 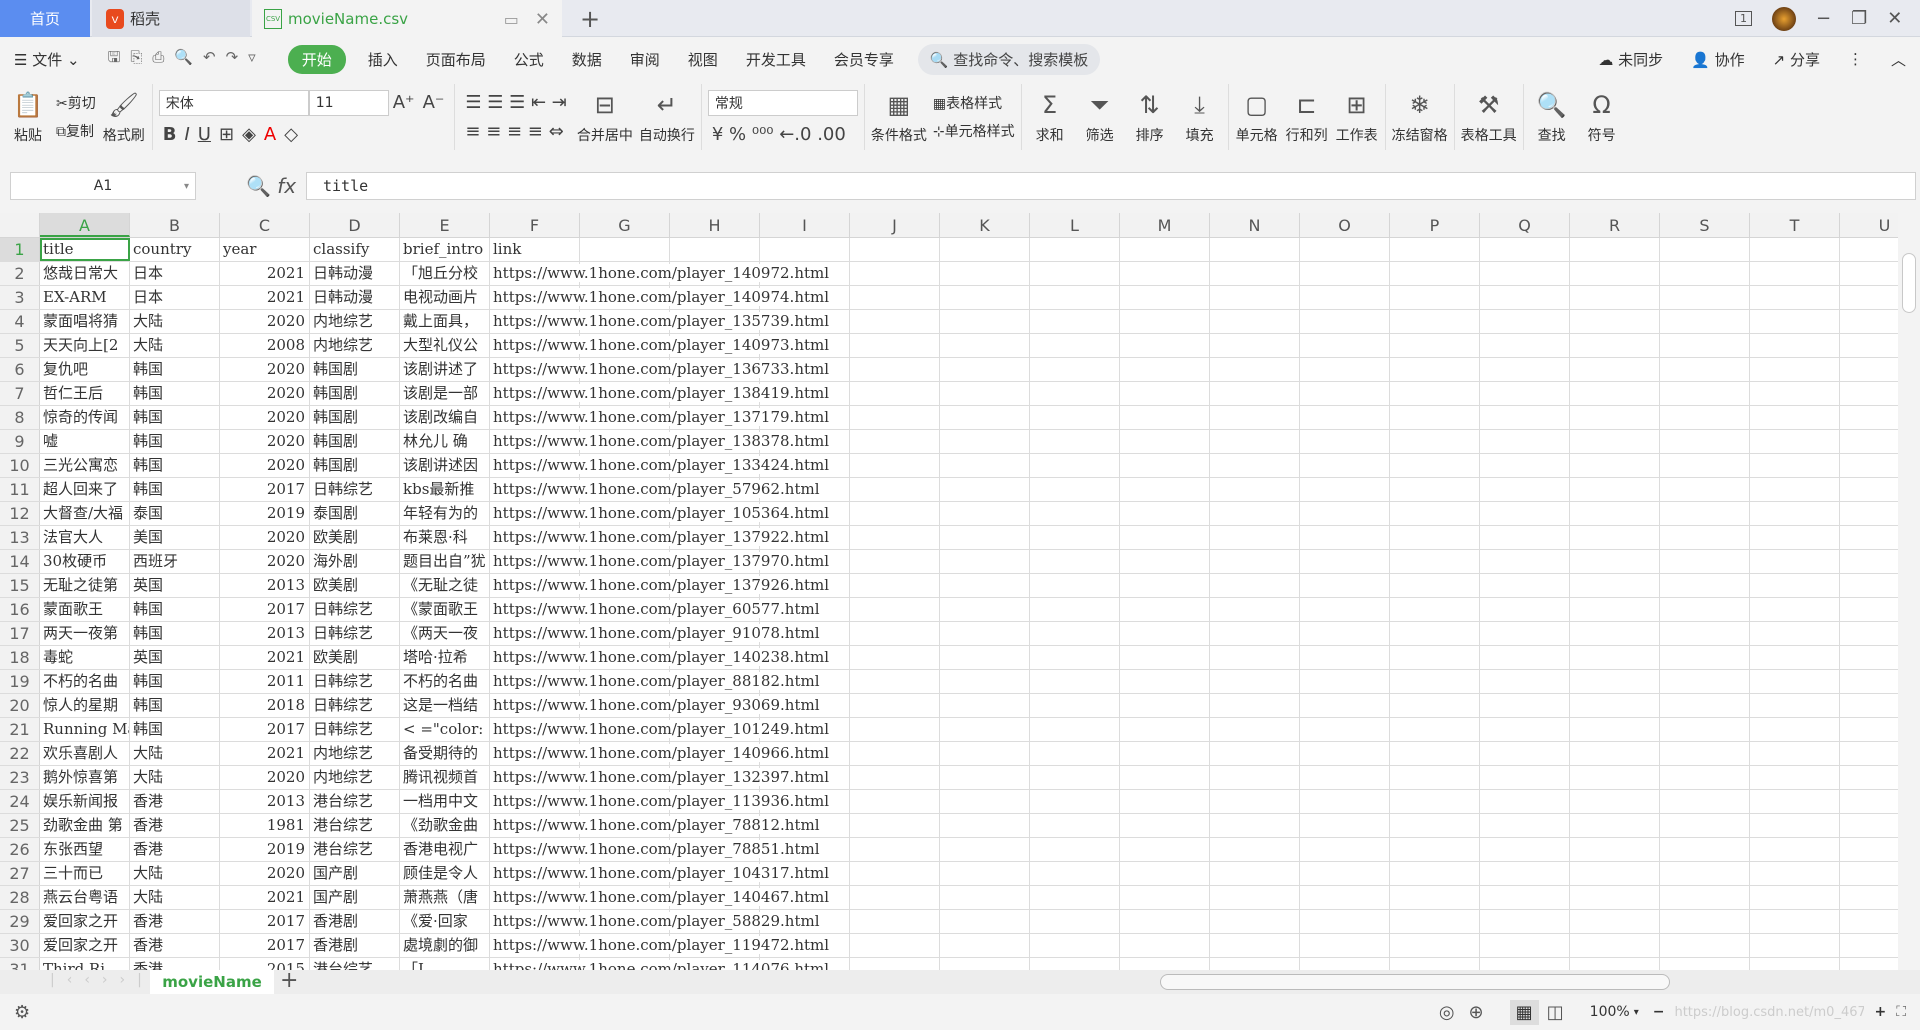 I want to click on cell-A2: 悠哉日常大, so click(x=85, y=273).